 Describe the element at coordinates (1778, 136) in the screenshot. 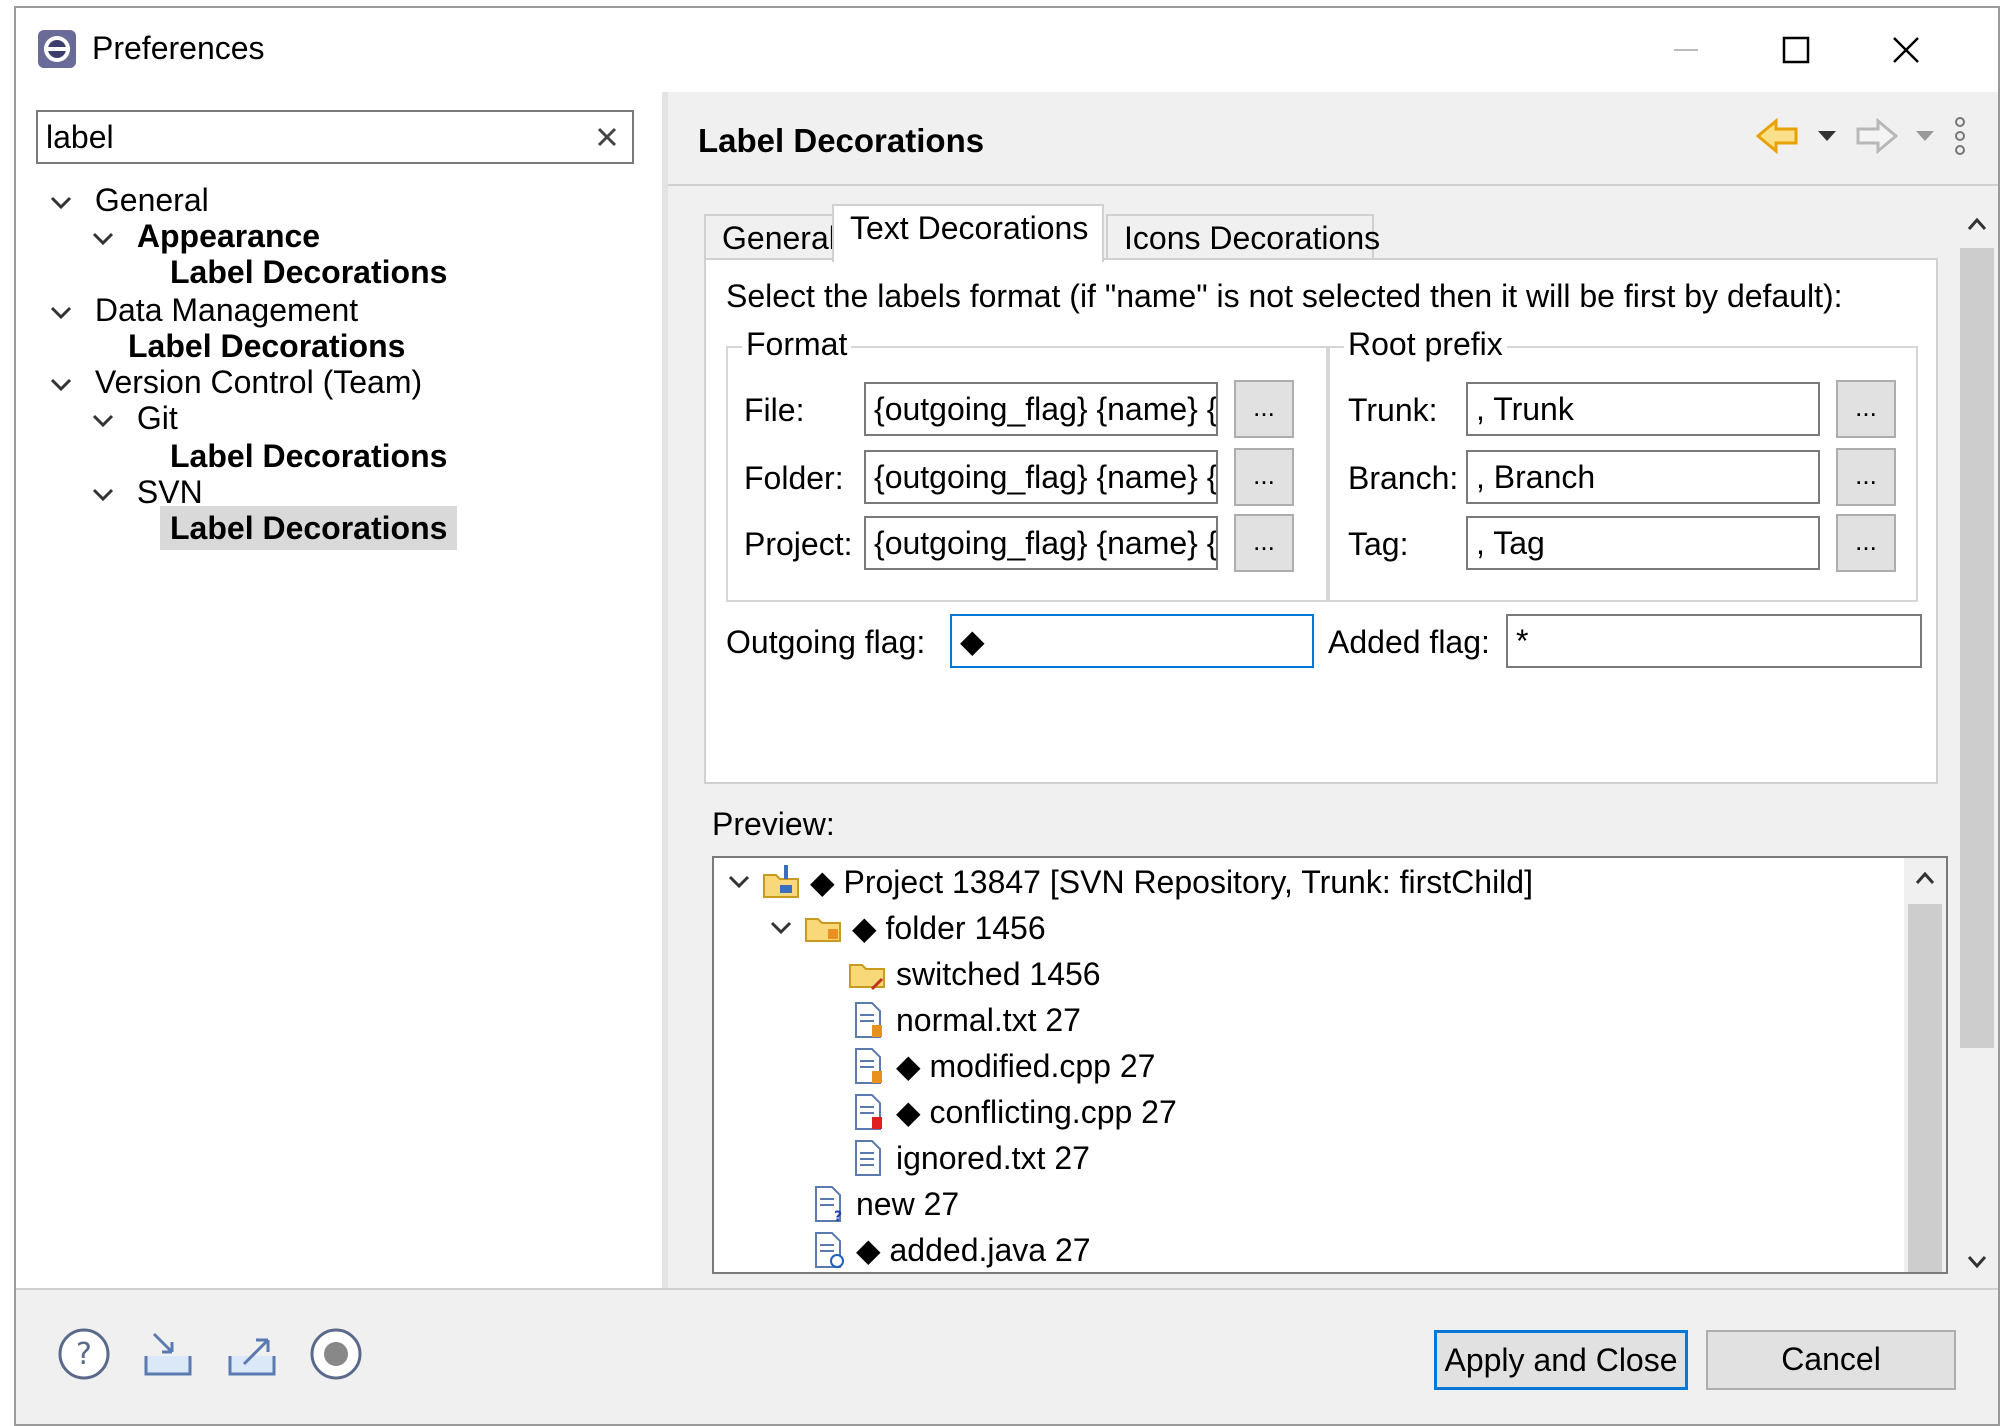

I see `back-arrow-icon` at that location.